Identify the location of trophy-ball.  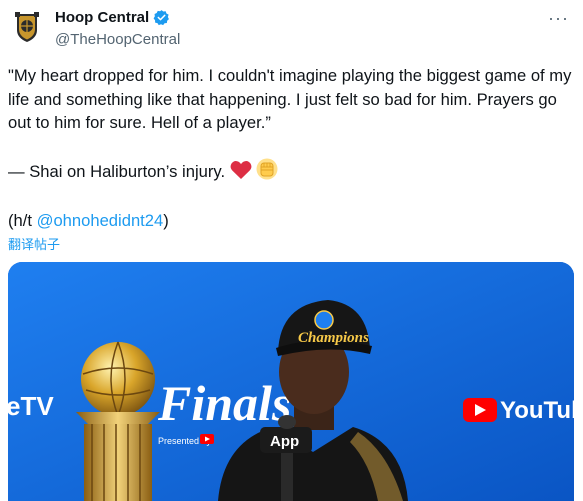
(118, 379).